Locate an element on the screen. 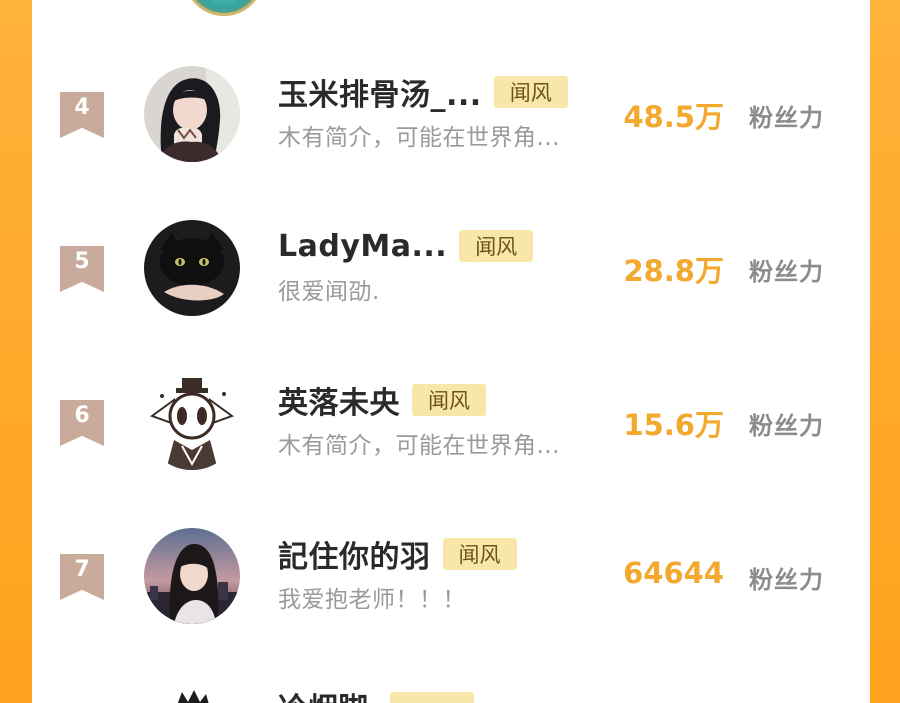 This screenshot has height=703, width=900. fan-power-count: 64644 is located at coordinates (673, 573).